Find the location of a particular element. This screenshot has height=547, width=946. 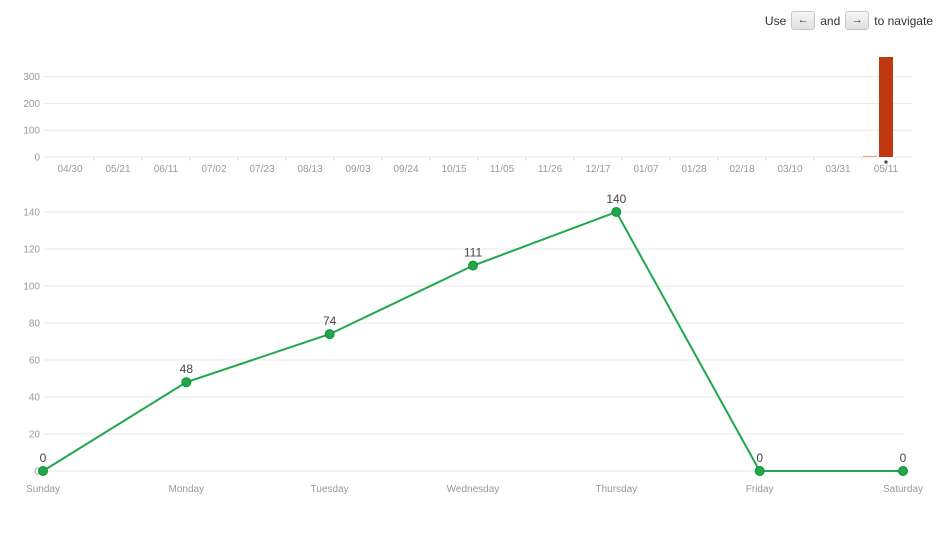

bar-x-tick-label: 06/11 is located at coordinates (166, 169).